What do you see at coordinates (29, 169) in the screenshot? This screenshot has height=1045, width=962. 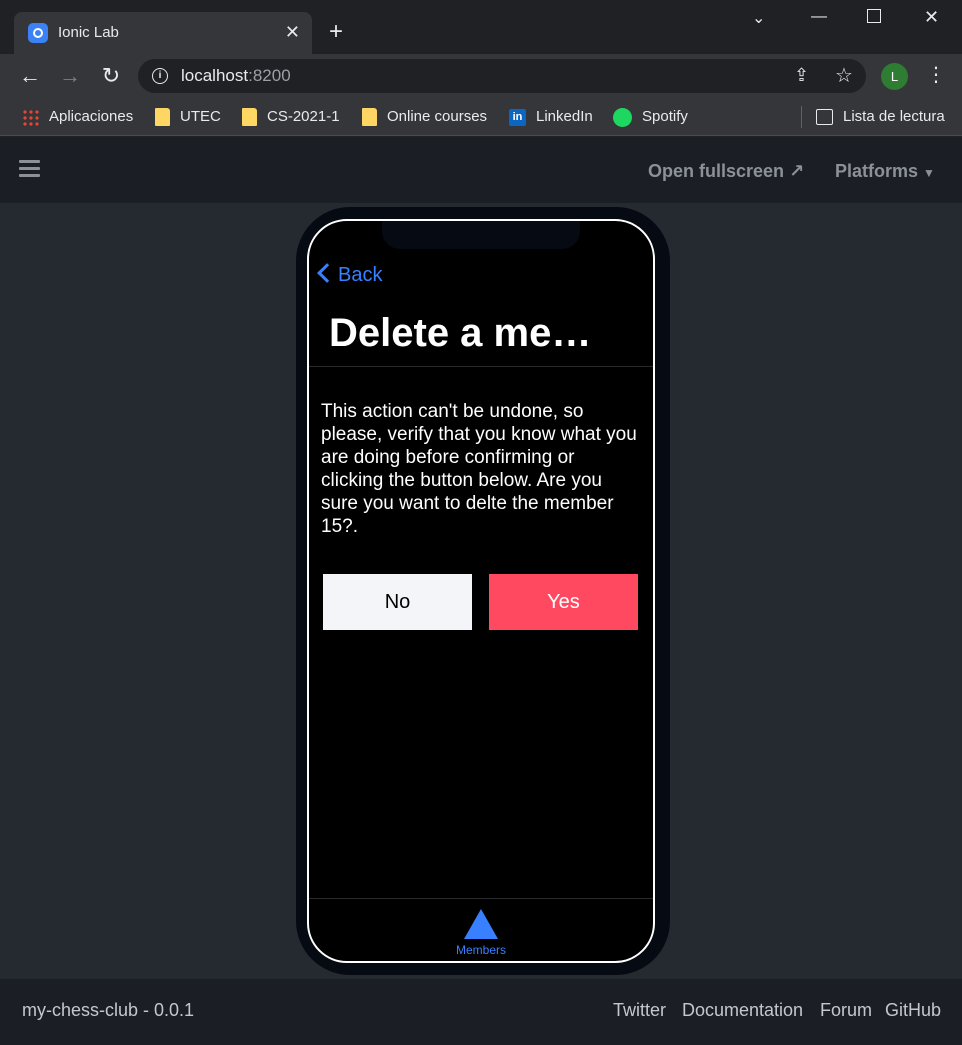 I see `menu-hamburger-icon` at bounding box center [29, 169].